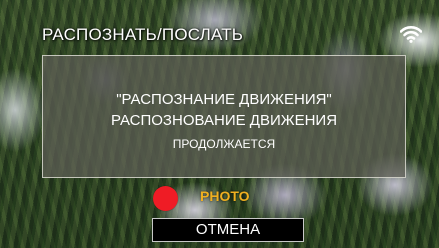  I want to click on wifi-icon, so click(411, 34).